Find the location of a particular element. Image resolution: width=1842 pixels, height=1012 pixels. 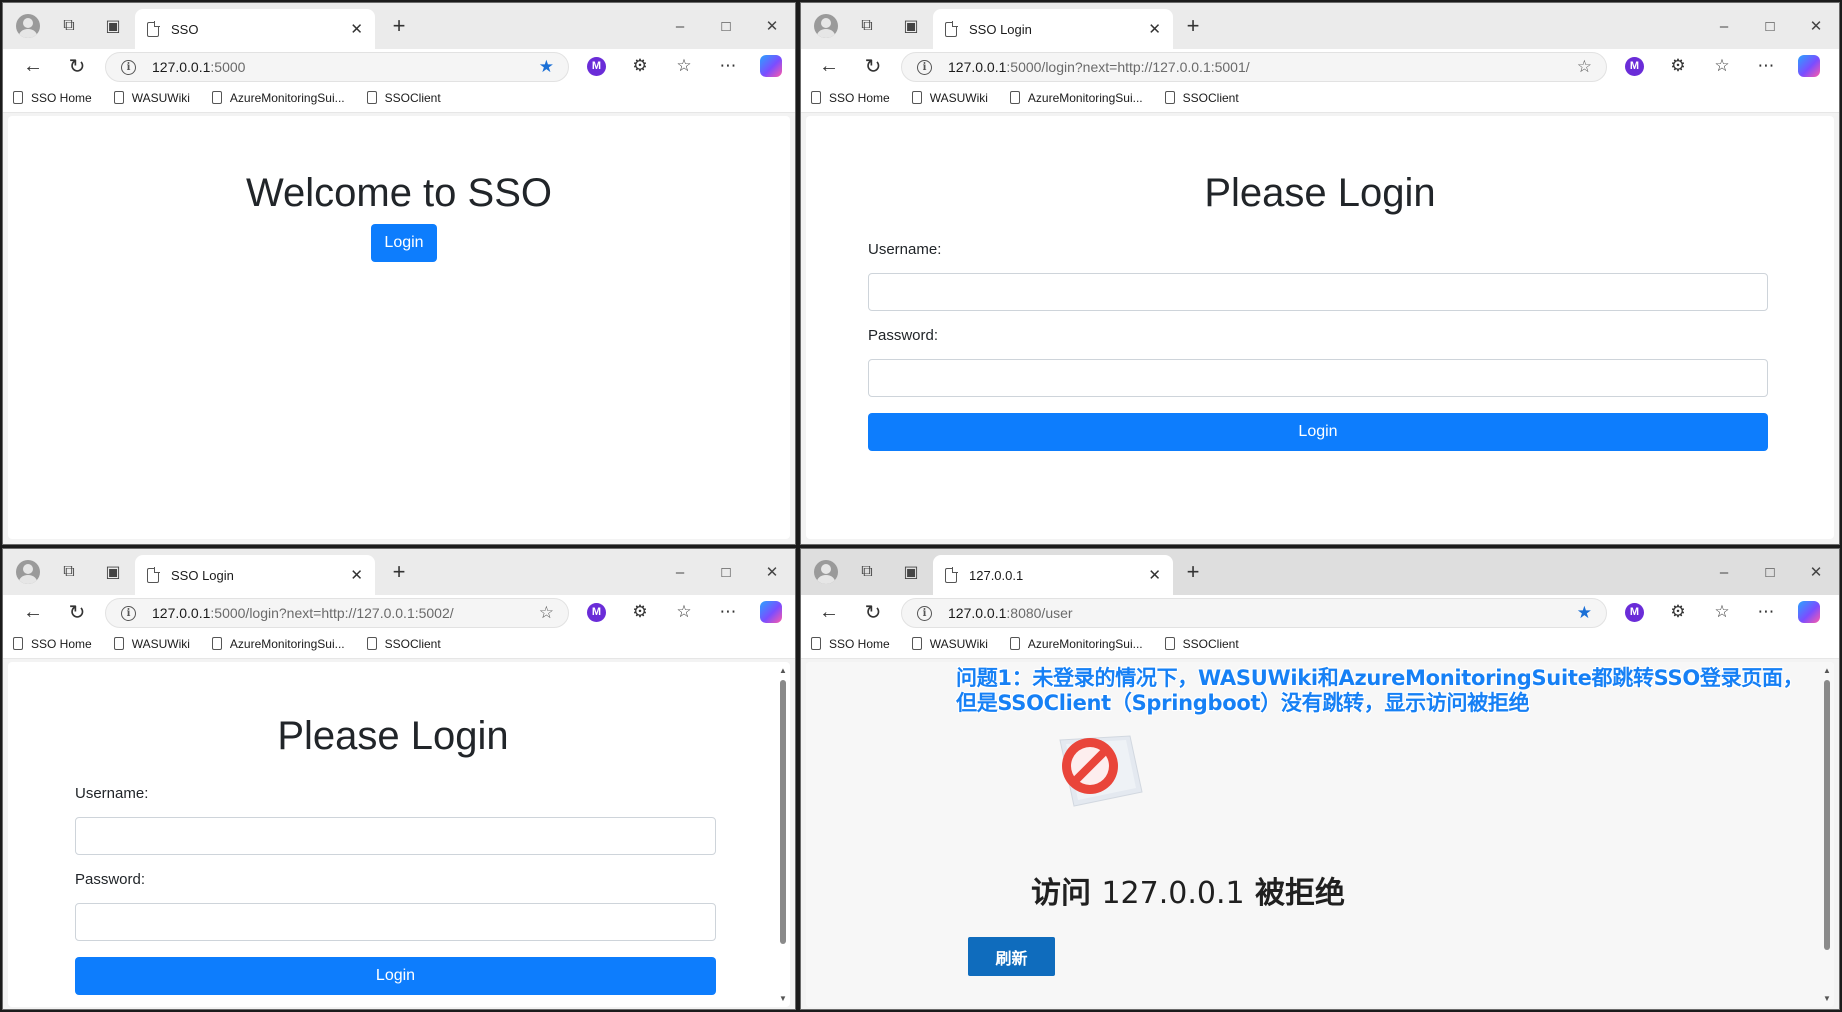

scrollbar-thumb is located at coordinates (1827, 815).